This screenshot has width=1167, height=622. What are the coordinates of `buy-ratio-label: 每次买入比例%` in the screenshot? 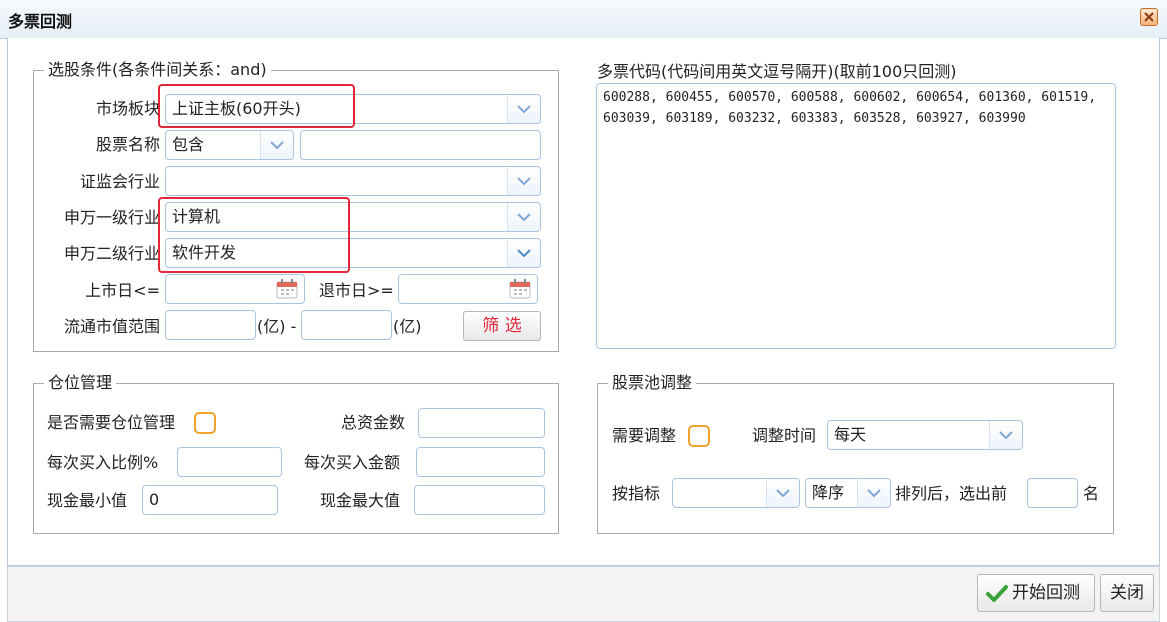 It's located at (103, 462).